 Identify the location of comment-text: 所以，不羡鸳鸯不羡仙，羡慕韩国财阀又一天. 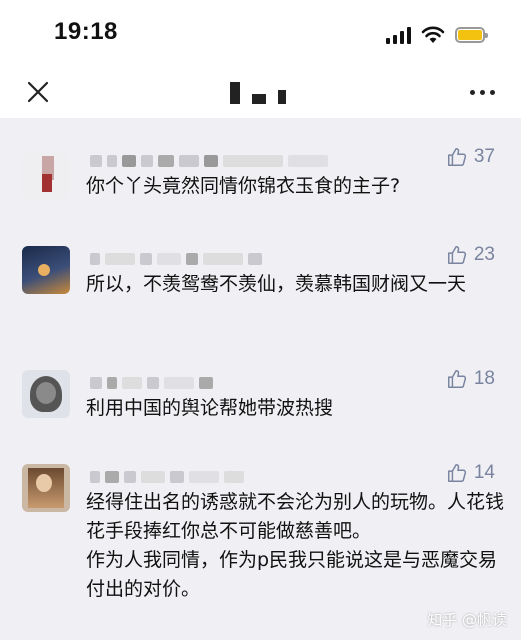
(276, 284).